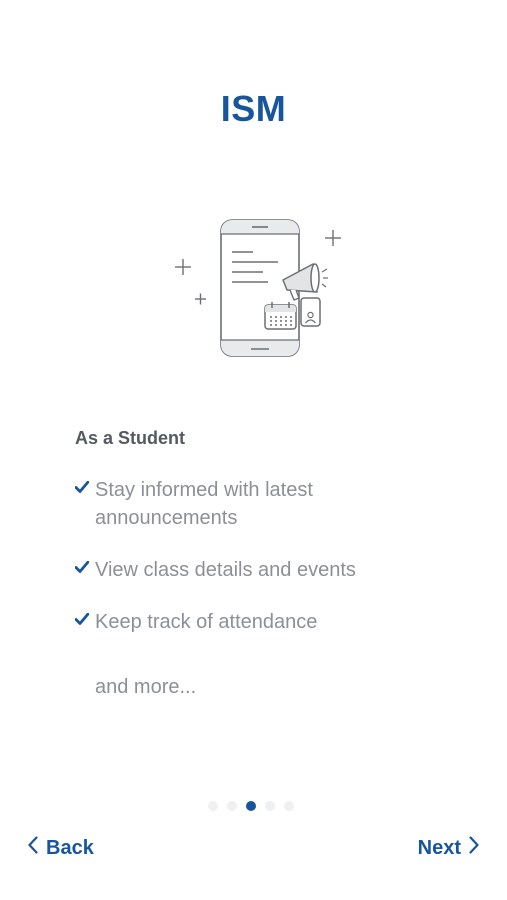 The image size is (507, 900). I want to click on role-heading: As a Student, so click(130, 438).